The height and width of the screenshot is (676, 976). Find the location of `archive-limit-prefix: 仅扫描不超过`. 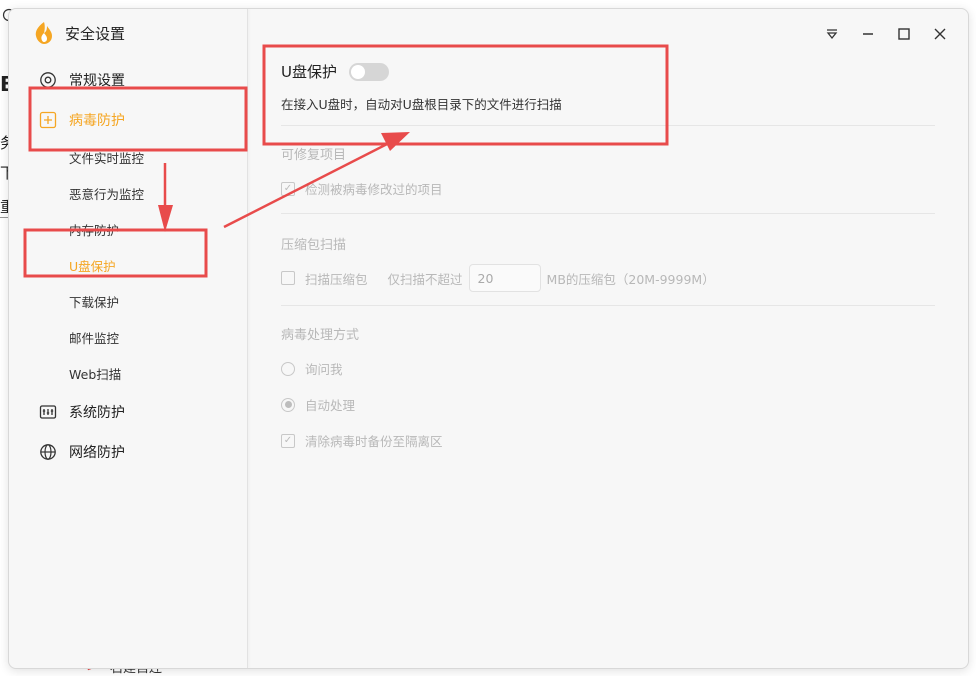

archive-limit-prefix: 仅扫描不超过 is located at coordinates (425, 279).